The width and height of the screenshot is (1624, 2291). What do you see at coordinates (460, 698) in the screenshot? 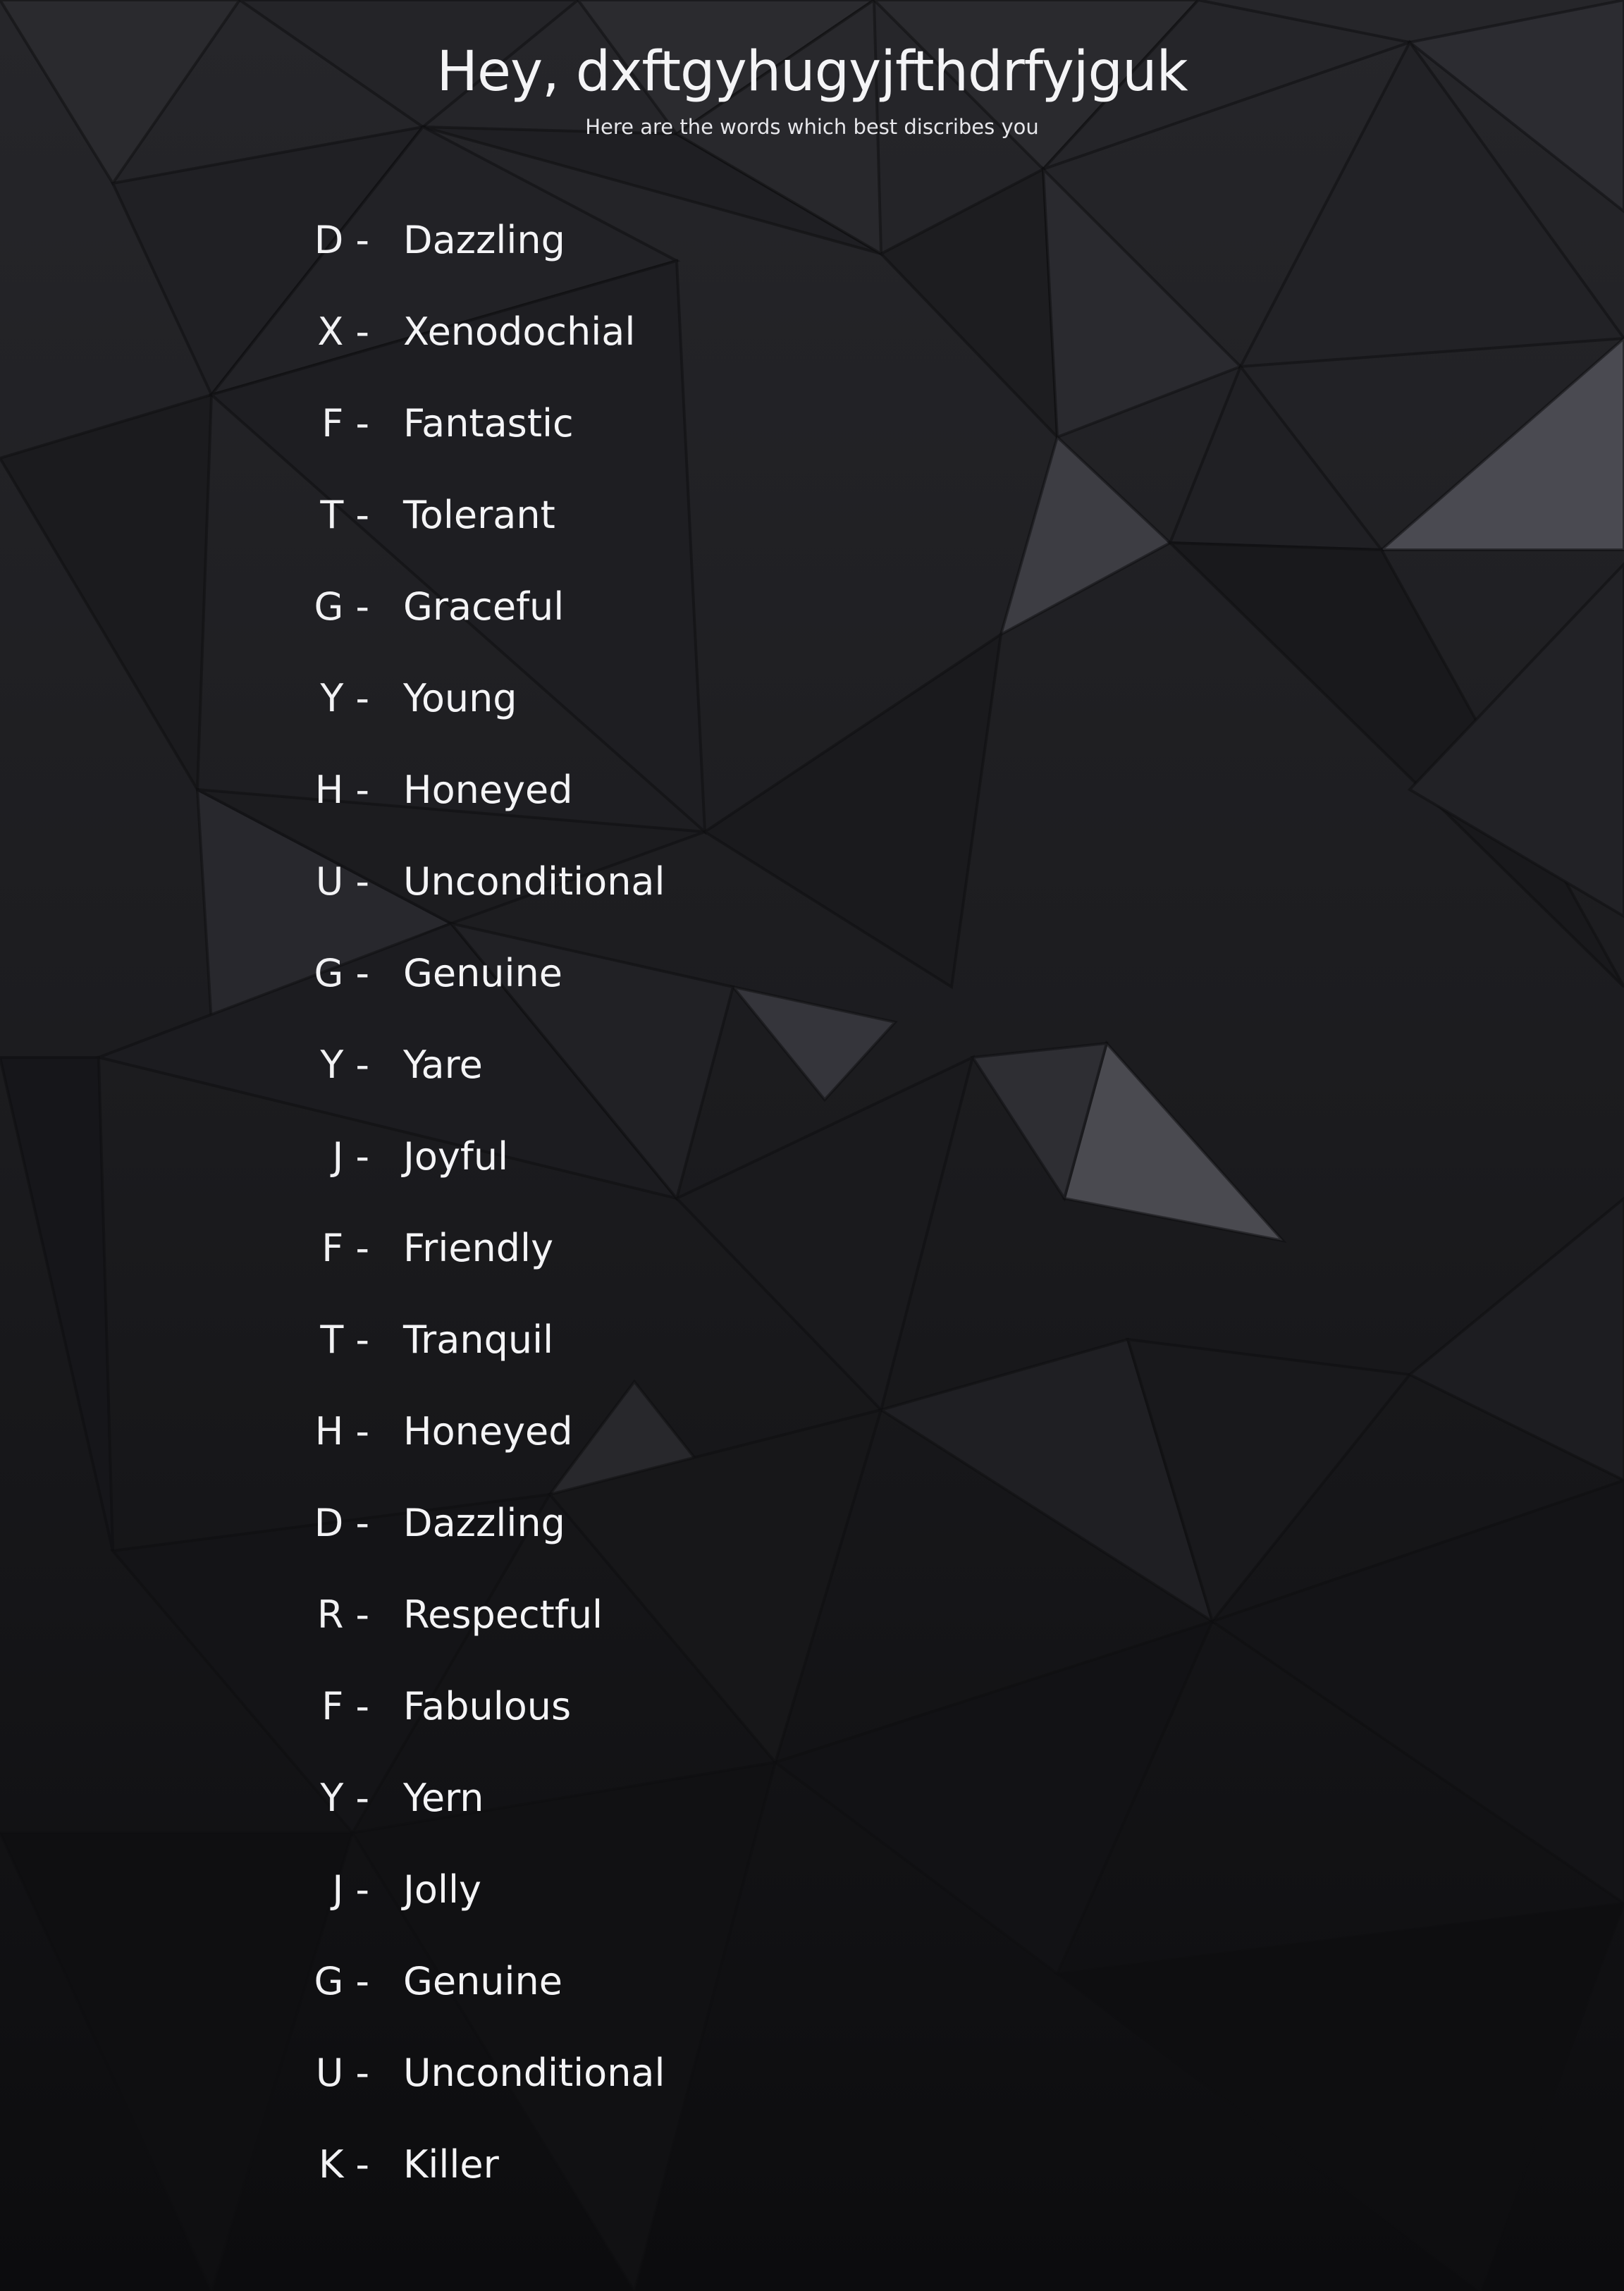
I see `descriptive-word: Young` at bounding box center [460, 698].